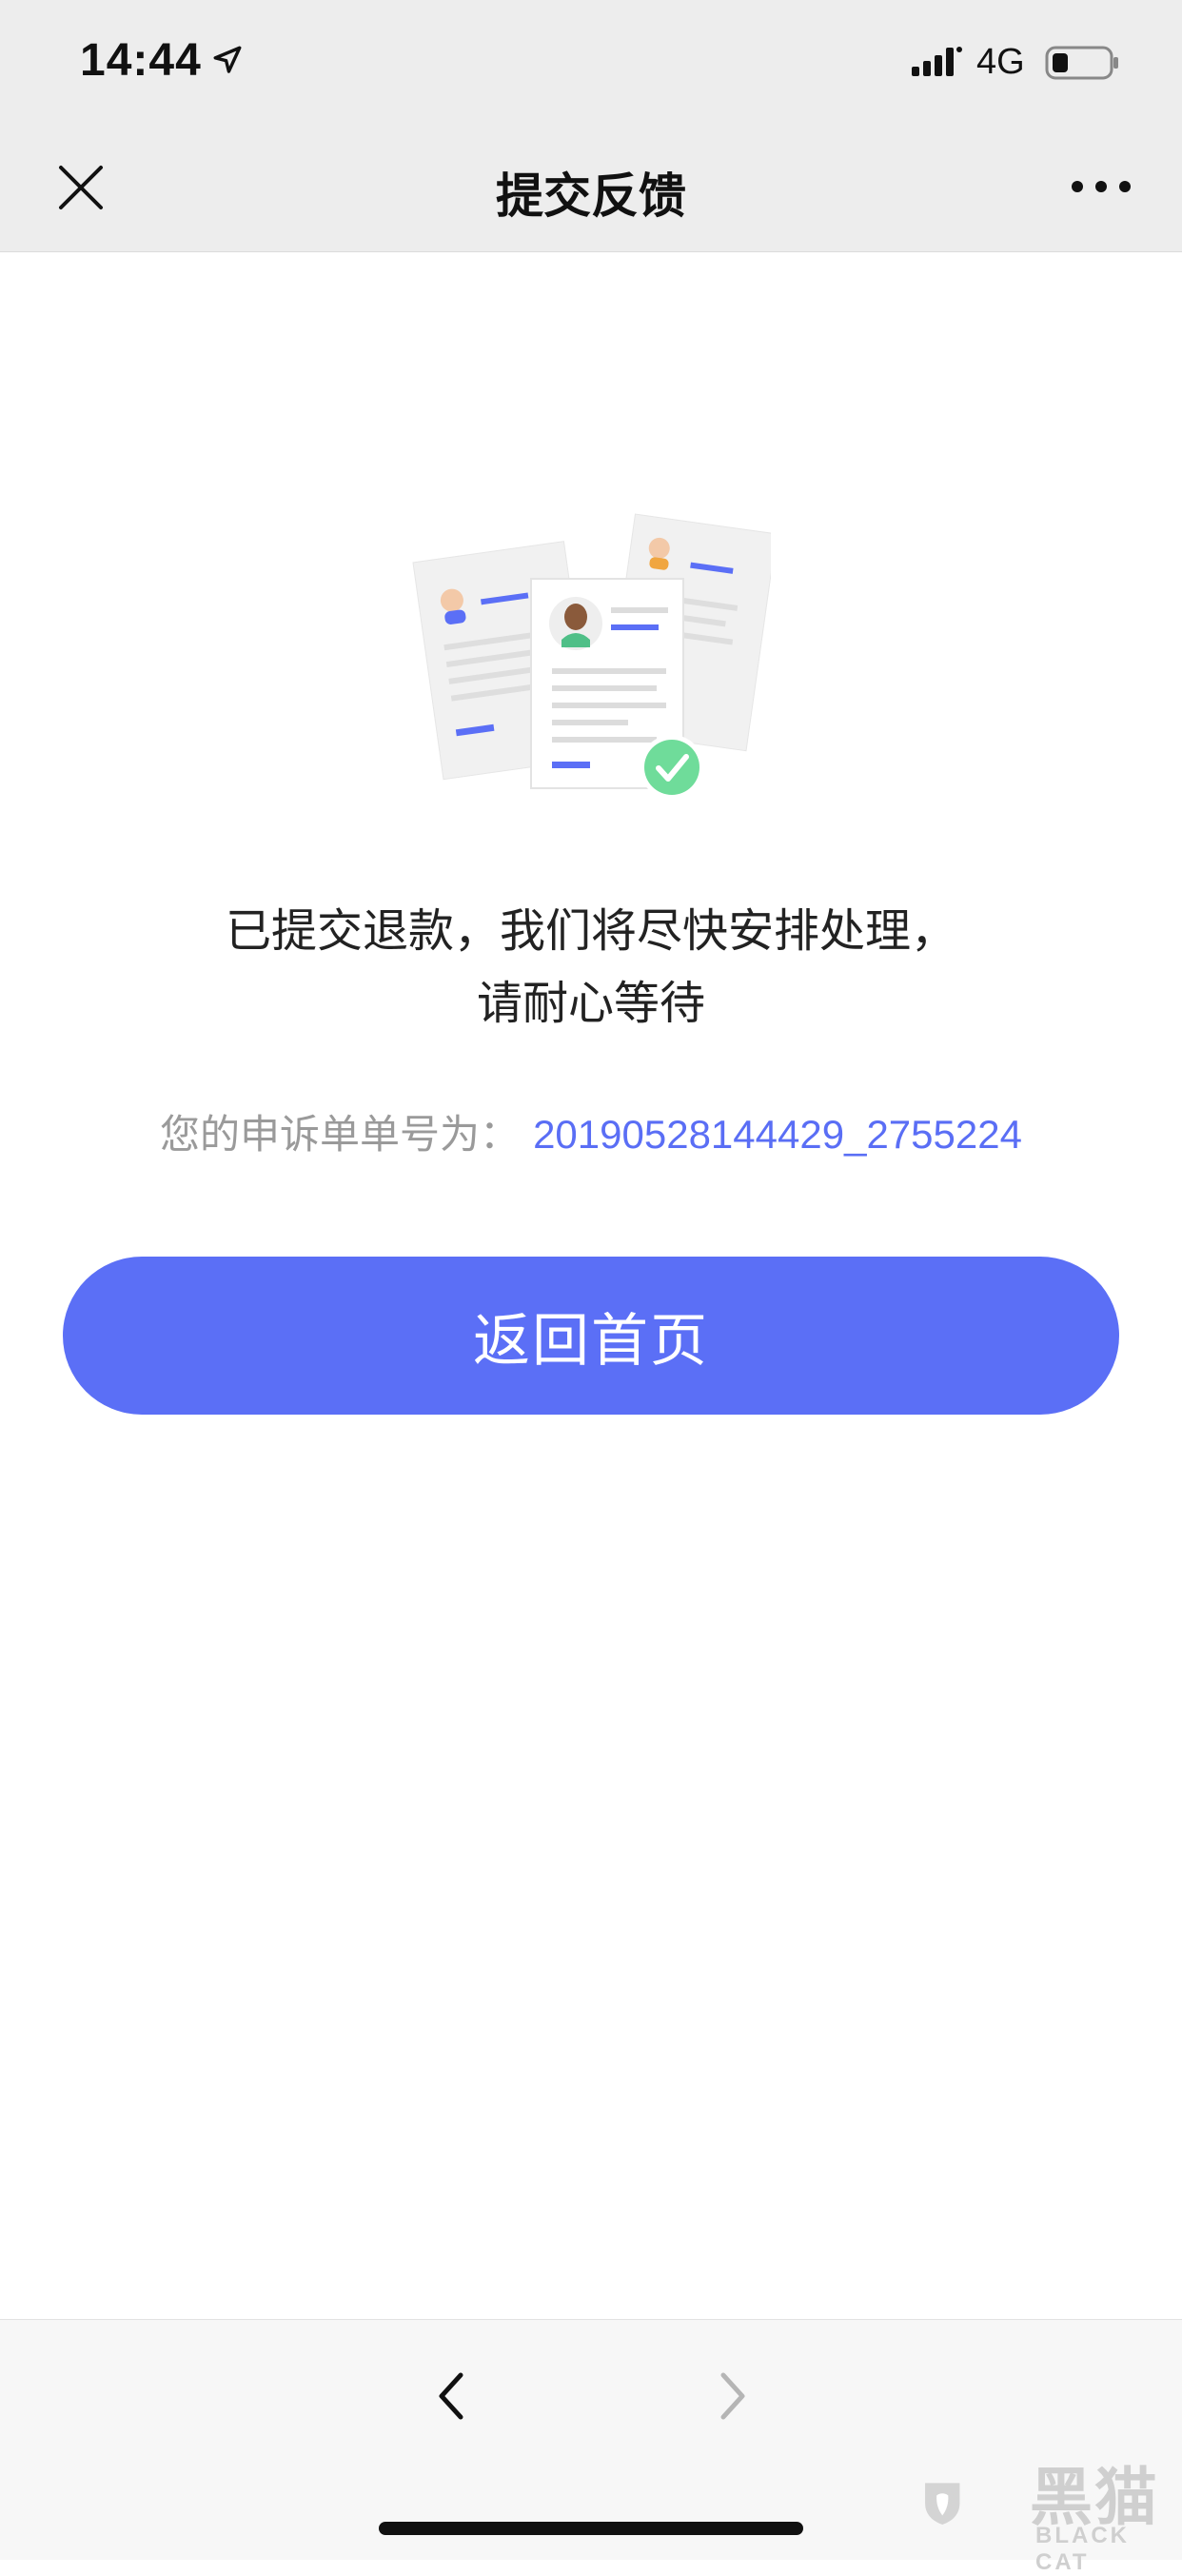  Describe the element at coordinates (591, 656) in the screenshot. I see `submitted-documents-illustration` at that location.